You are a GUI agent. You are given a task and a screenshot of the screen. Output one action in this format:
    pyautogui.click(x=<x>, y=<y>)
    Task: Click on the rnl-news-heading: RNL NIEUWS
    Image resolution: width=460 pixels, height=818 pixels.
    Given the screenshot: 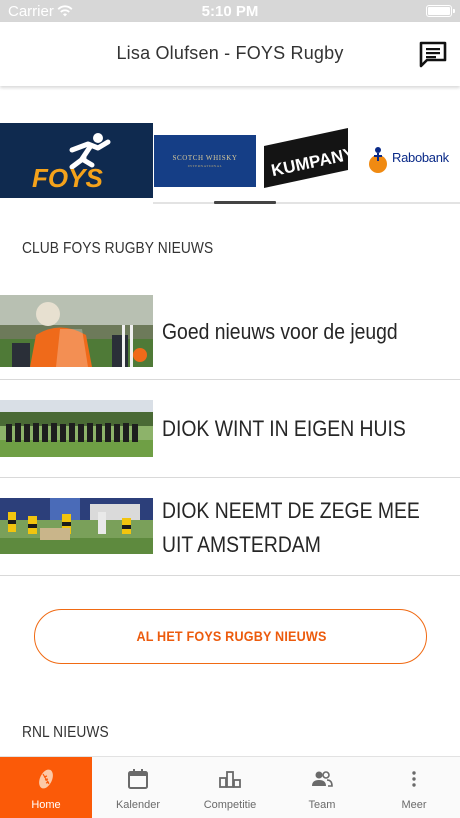 What is the action you would take?
    pyautogui.click(x=65, y=732)
    